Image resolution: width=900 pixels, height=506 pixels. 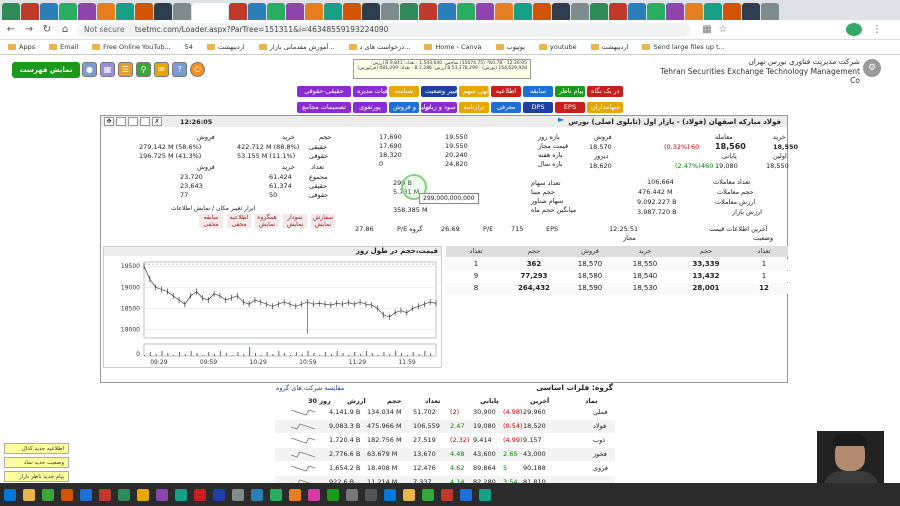 What do you see at coordinates (410, 107) in the screenshot?
I see `menu-button: تولید و فروش` at bounding box center [410, 107].